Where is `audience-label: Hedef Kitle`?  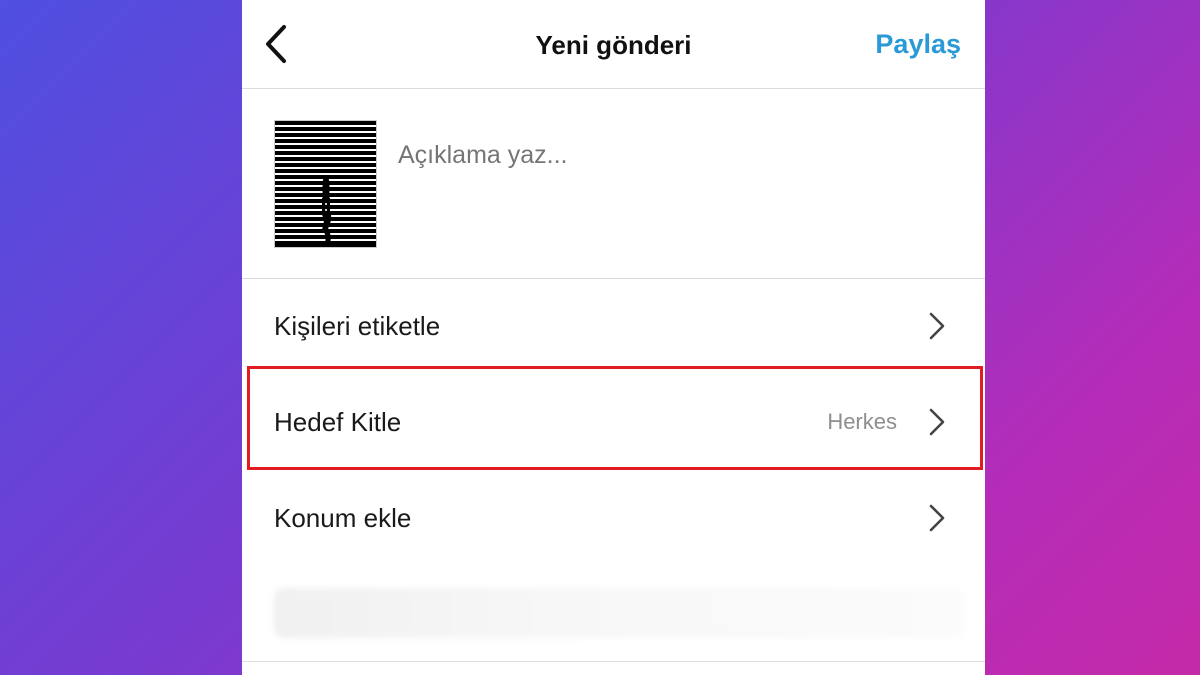
audience-label: Hedef Kitle is located at coordinates (338, 421).